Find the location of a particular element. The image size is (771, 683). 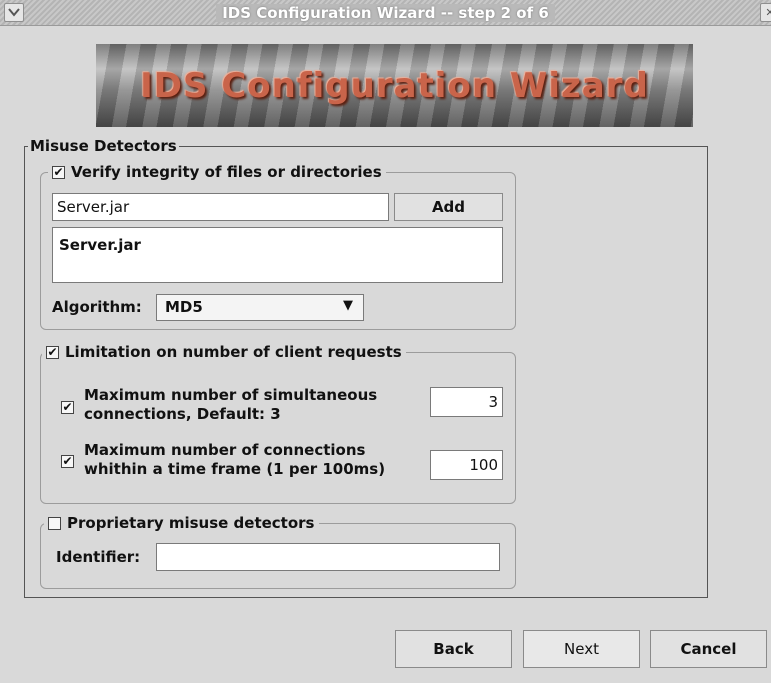

next-button: Next is located at coordinates (581, 649).